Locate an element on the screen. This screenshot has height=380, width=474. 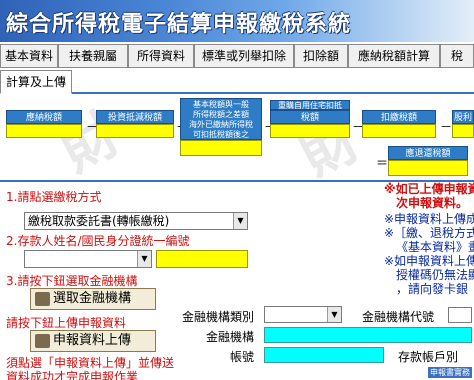
select-bank-button: 選取金融機構 is located at coordinates (93, 299).